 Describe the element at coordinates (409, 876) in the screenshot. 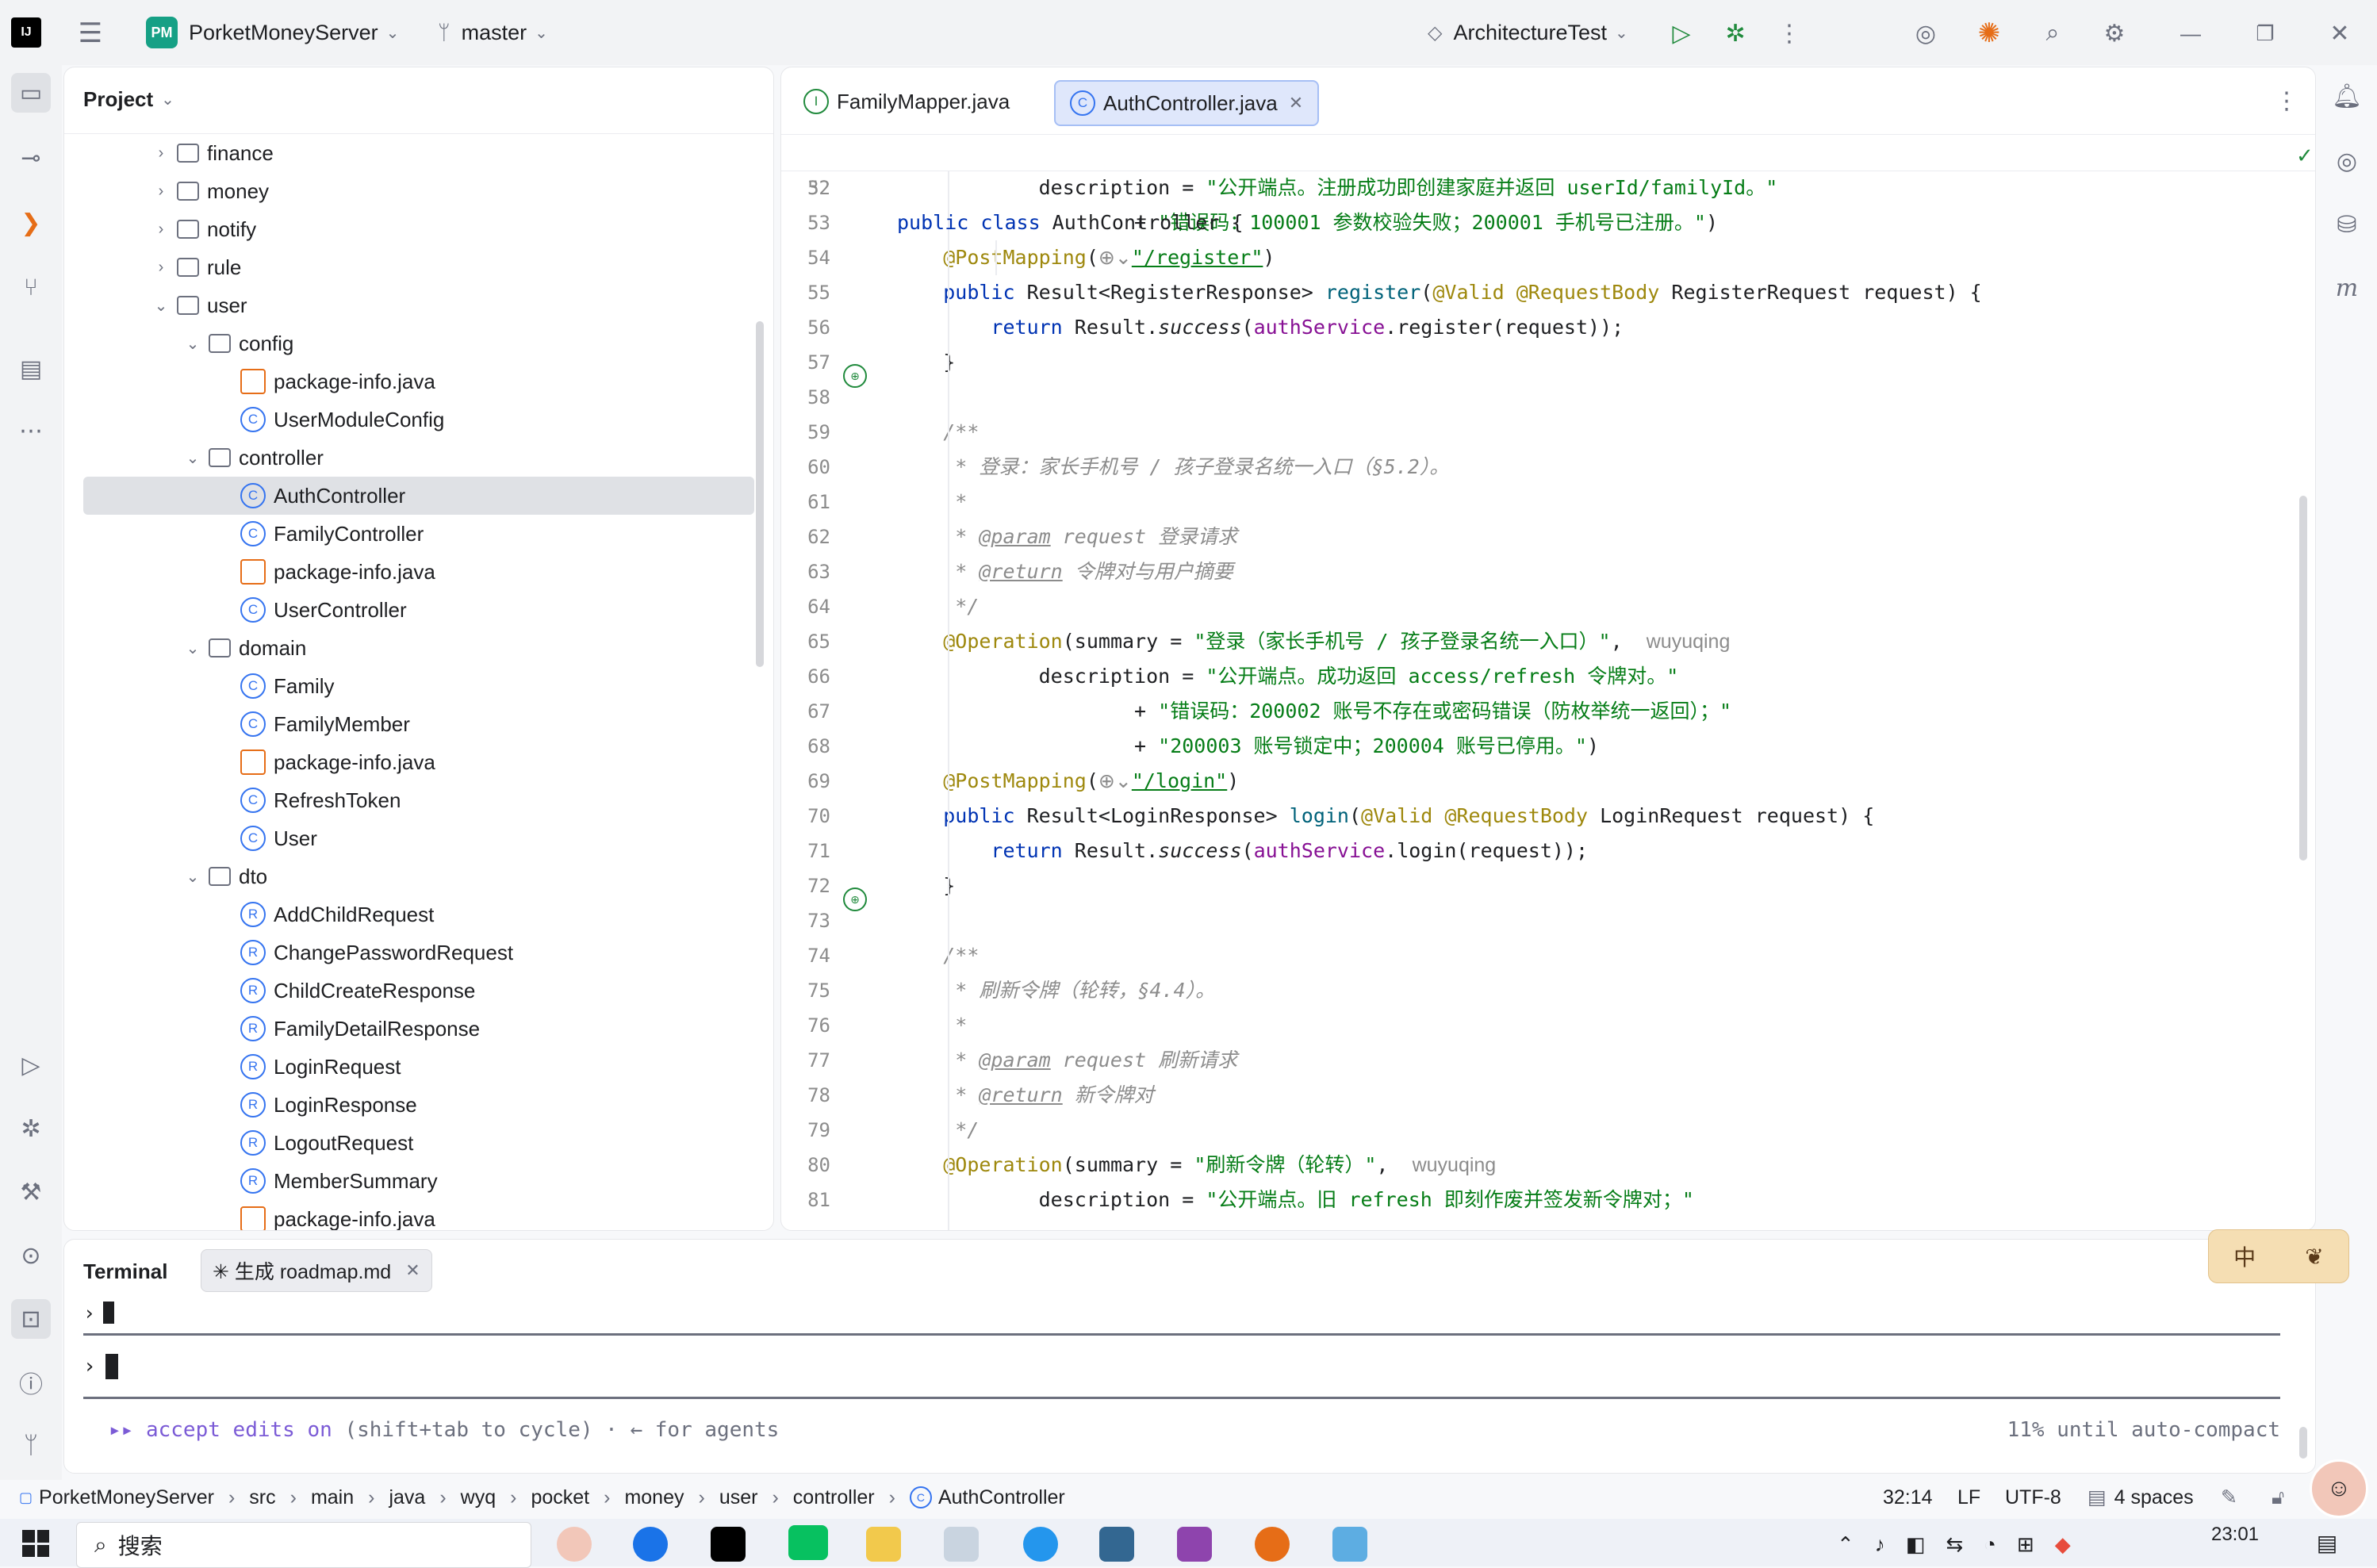

I see `tree-folder: ⌄ dto` at that location.